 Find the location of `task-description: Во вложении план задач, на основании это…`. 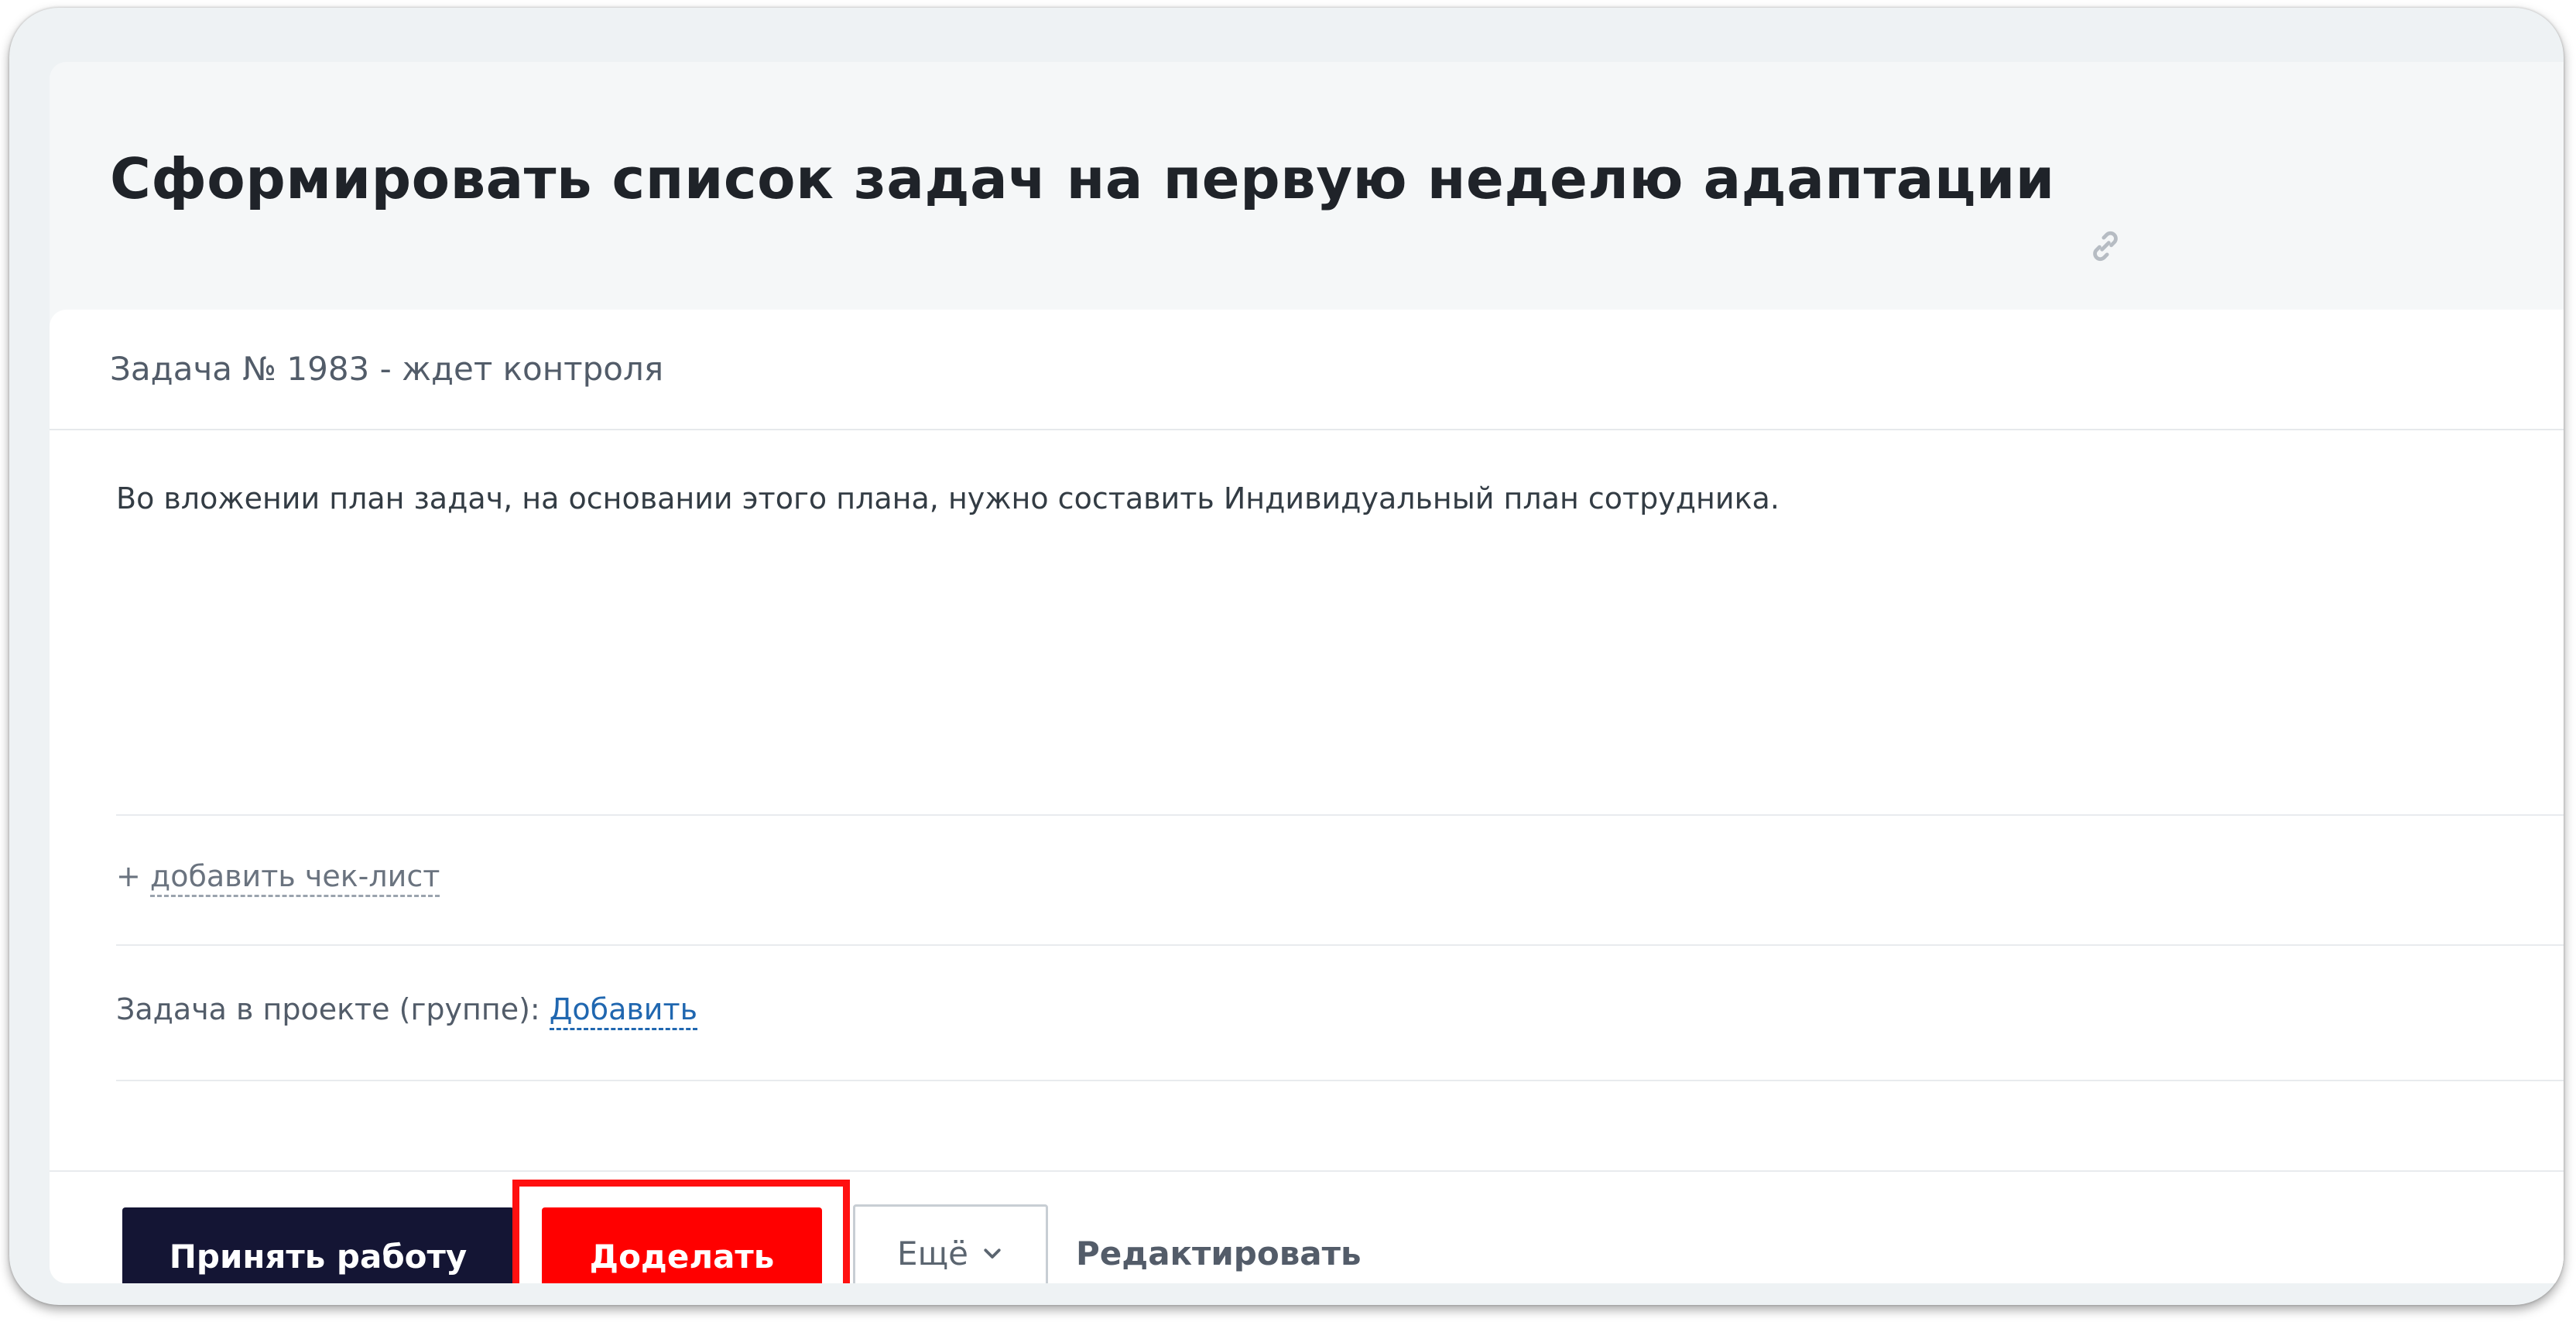

task-description: Во вложении план задач, на основании это… is located at coordinates (948, 498).